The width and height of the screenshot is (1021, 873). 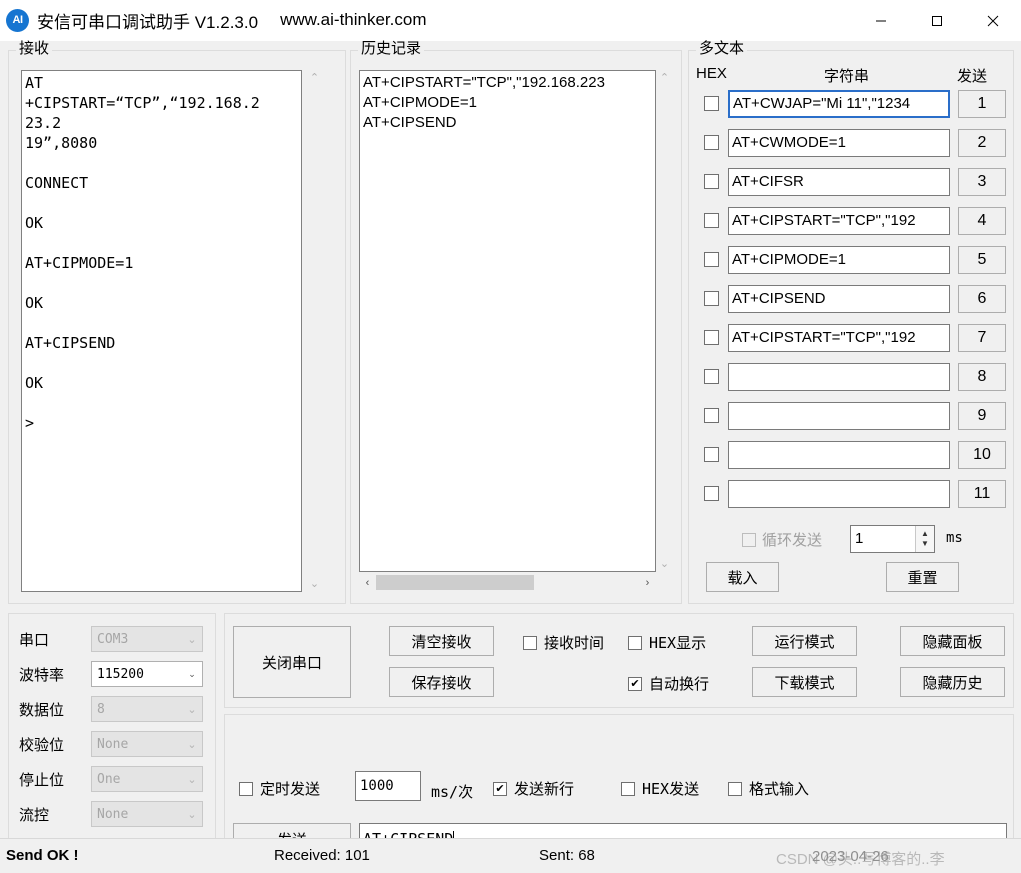 What do you see at coordinates (455, 582) in the screenshot?
I see `scrollbar-thumb` at bounding box center [455, 582].